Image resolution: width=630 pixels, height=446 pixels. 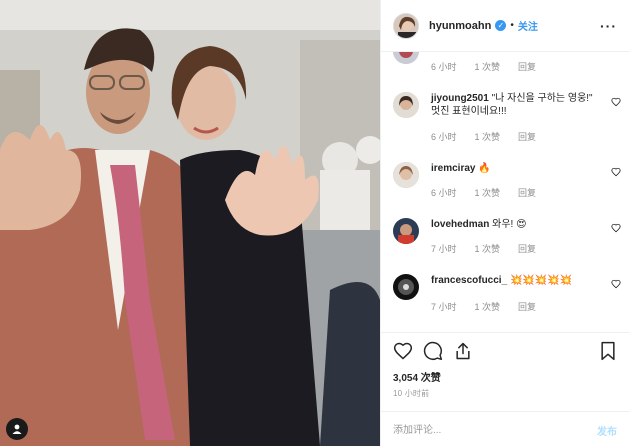 I want to click on author-avatar, so click(x=406, y=25).